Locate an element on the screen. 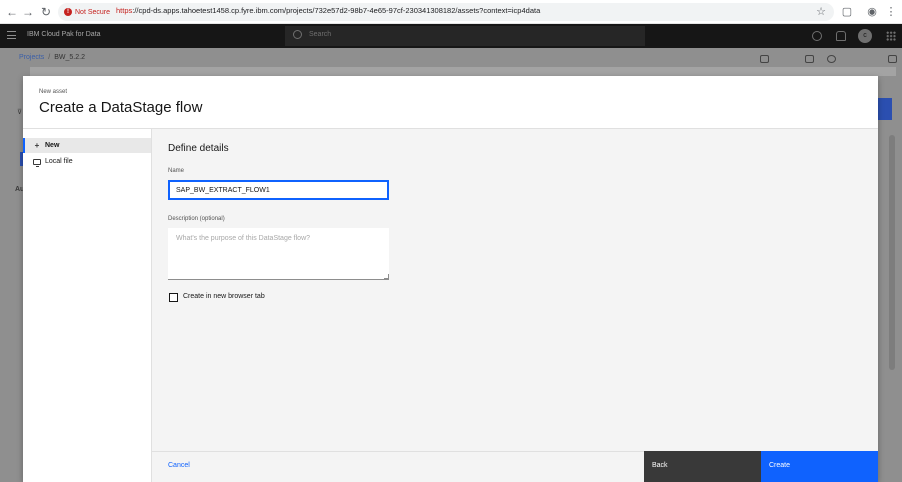 The width and height of the screenshot is (902, 482). page-strip is located at coordinates (463, 71).